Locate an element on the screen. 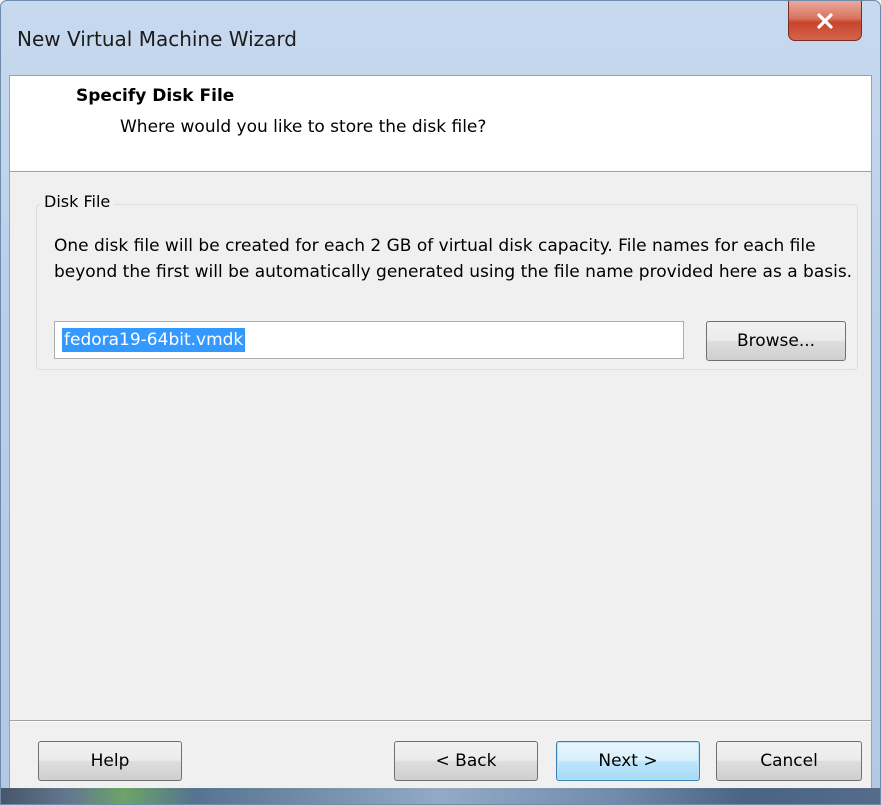 The width and height of the screenshot is (881, 805). selected-file-name: fedora19-64bit.vmdk is located at coordinates (154, 340).